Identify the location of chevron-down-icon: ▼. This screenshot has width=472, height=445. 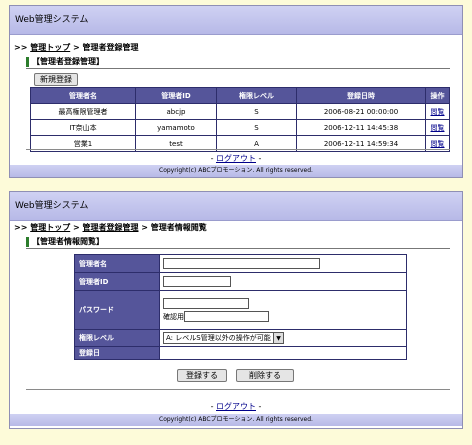
(278, 338).